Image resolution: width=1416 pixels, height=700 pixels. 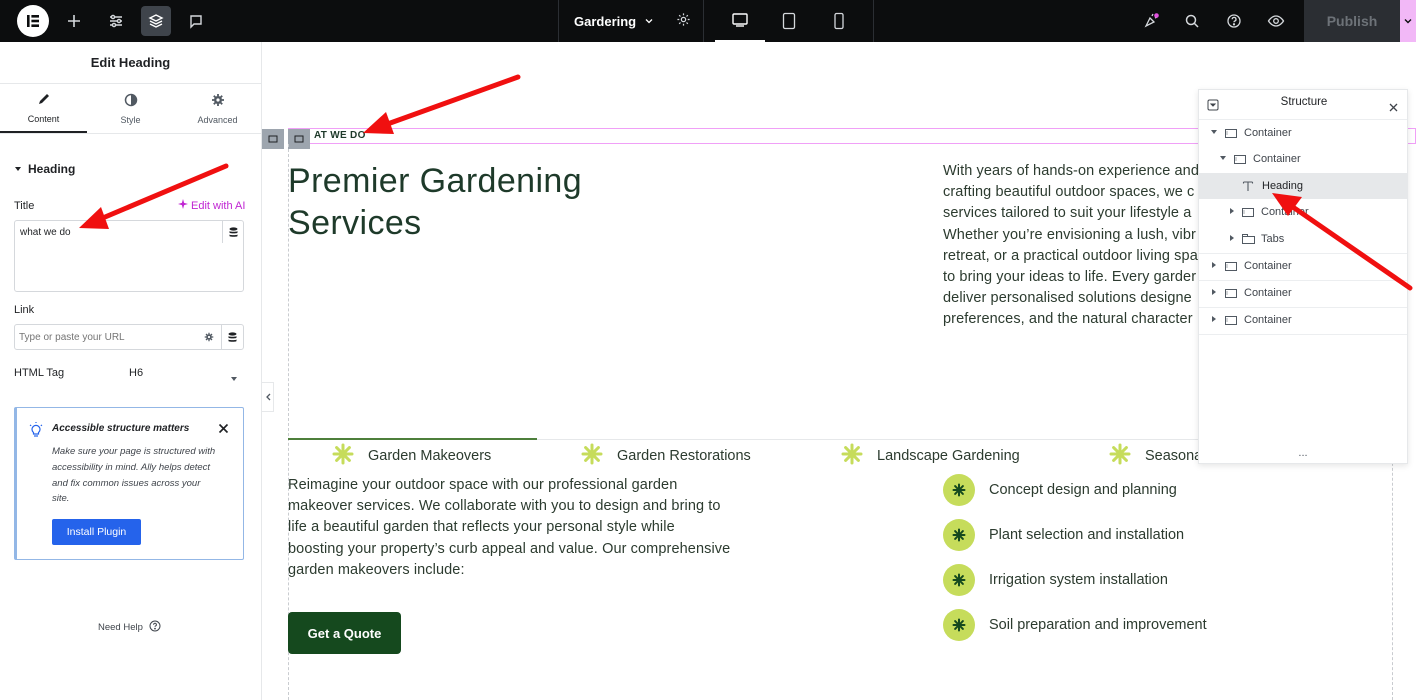 What do you see at coordinates (1234, 21) in the screenshot?
I see `help-icon` at bounding box center [1234, 21].